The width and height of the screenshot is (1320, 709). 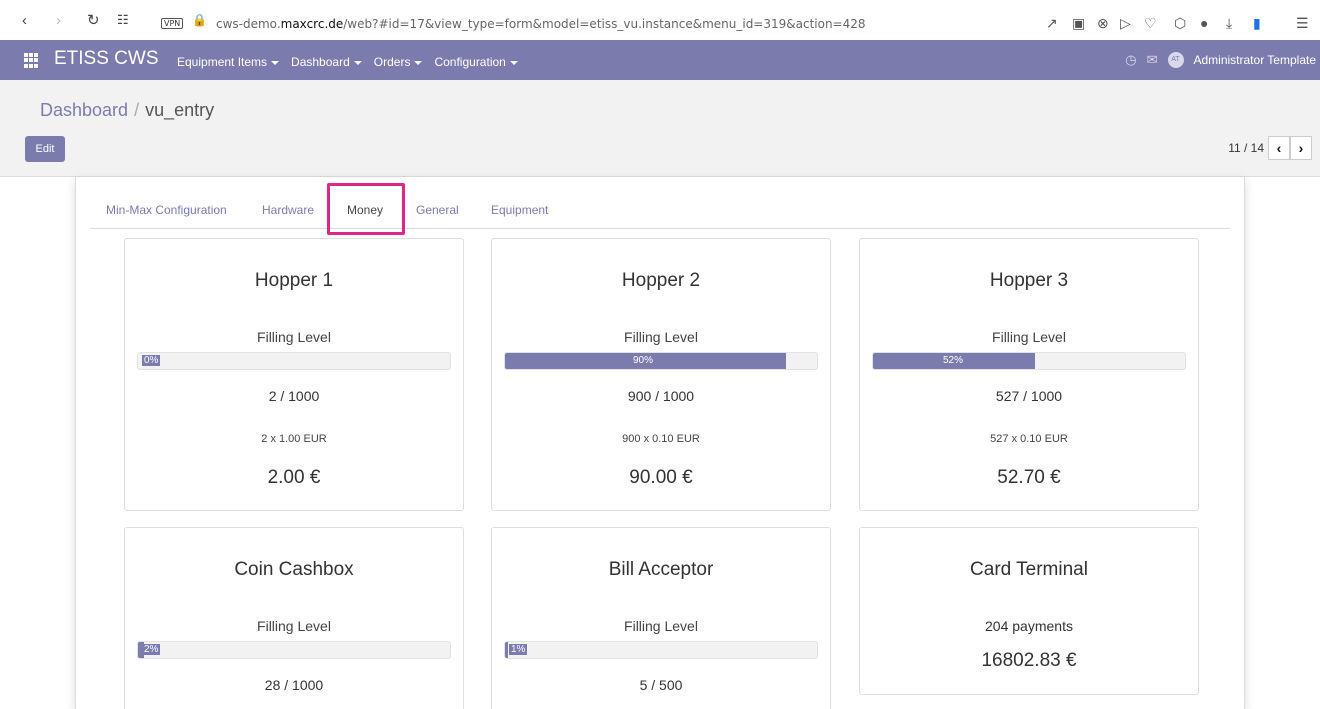 What do you see at coordinates (507, 650) in the screenshot?
I see `progress-fill` at bounding box center [507, 650].